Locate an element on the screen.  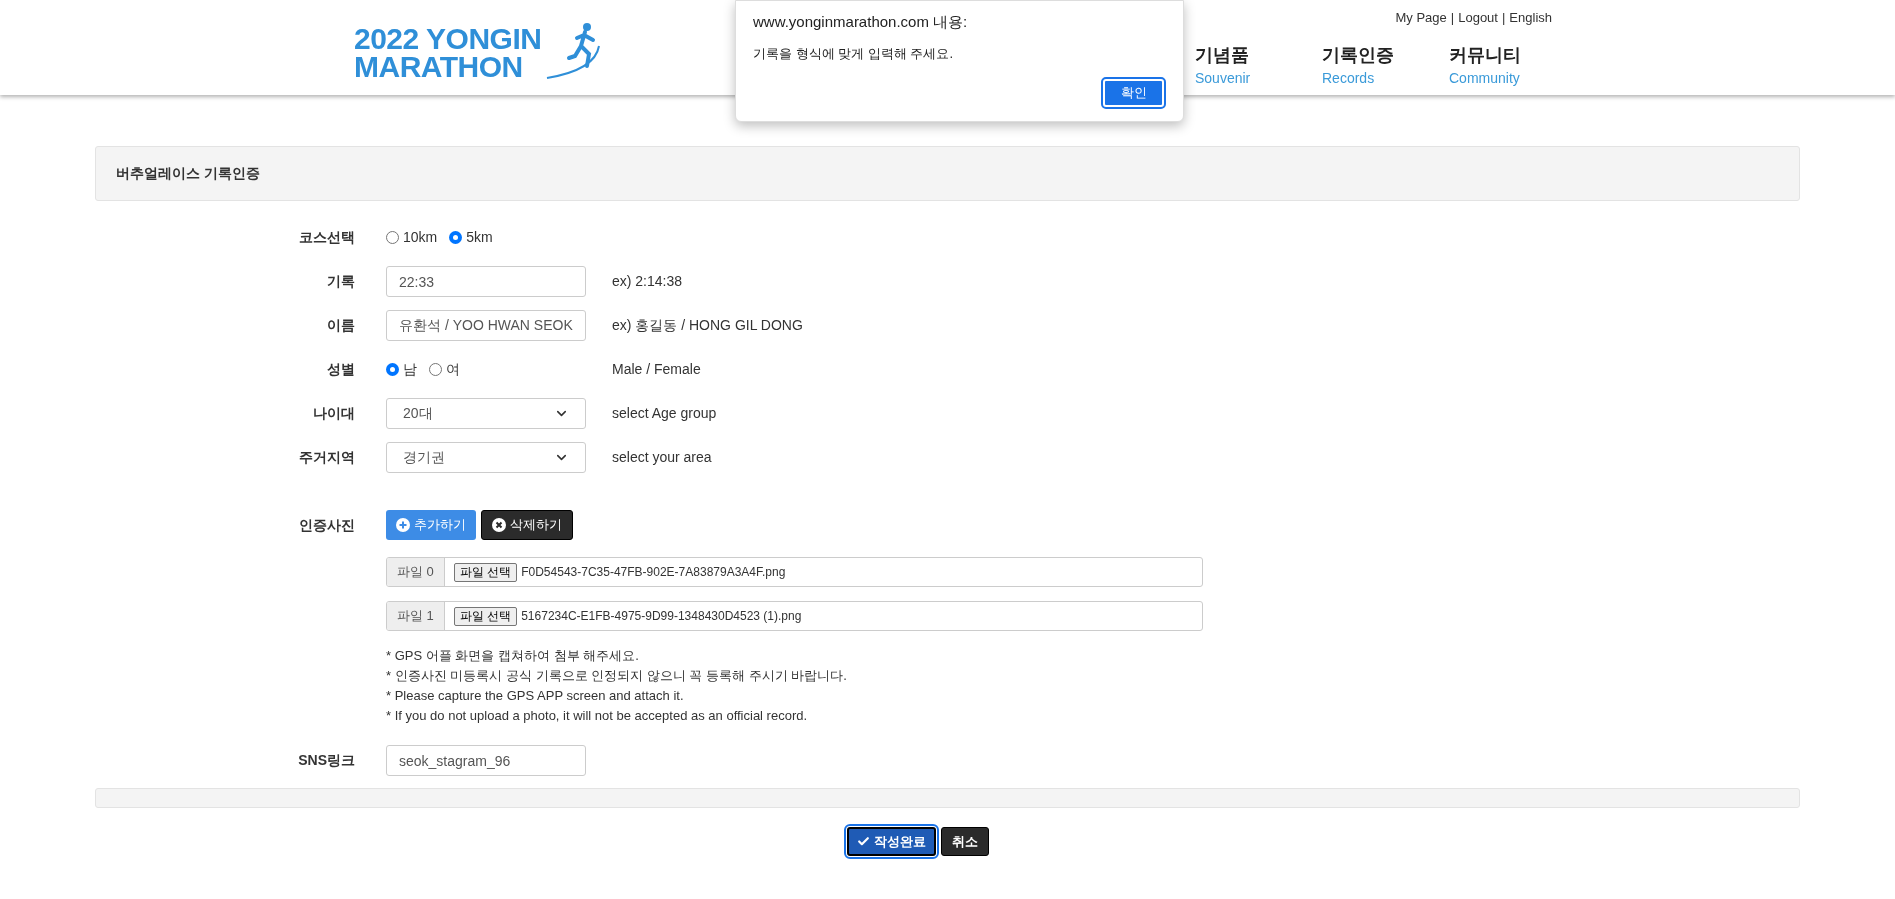
file-tag: 파일 0 is located at coordinates (416, 572).